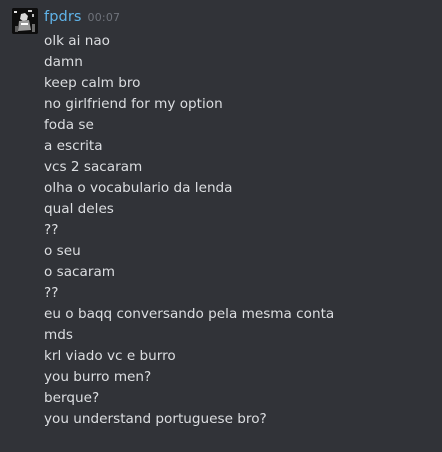 This screenshot has height=452, width=442. I want to click on message-line: you burro men?, so click(98, 377).